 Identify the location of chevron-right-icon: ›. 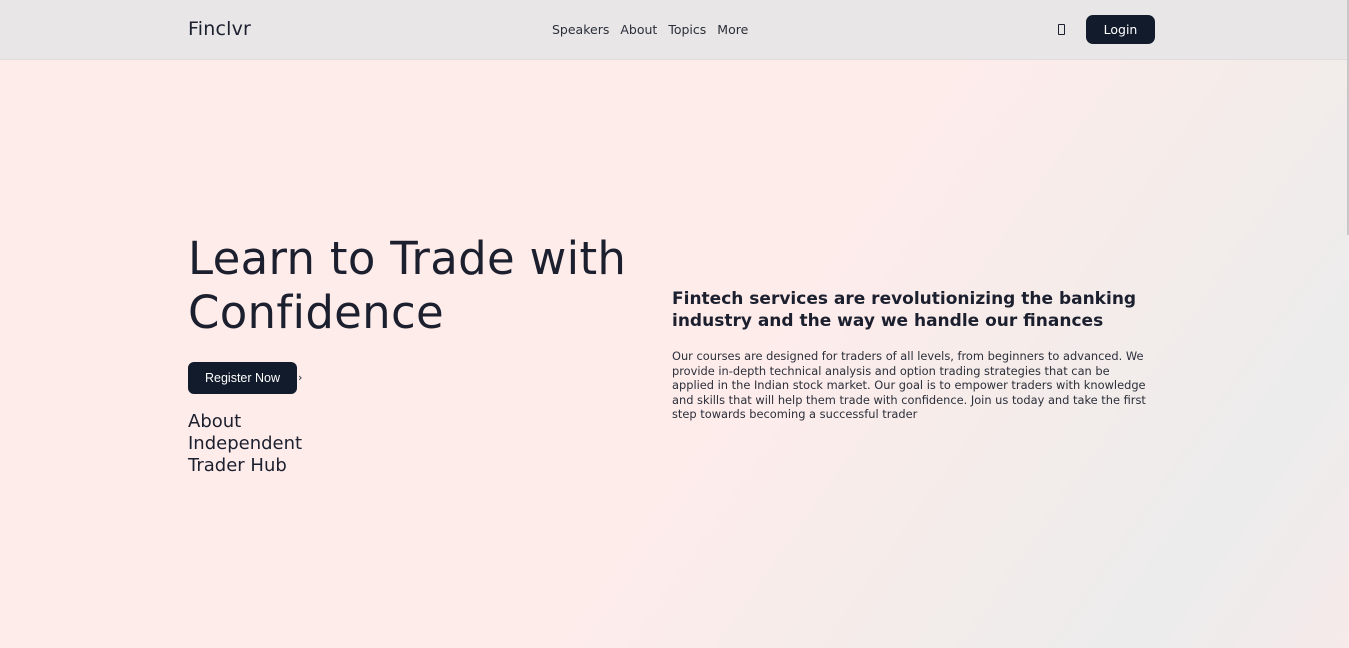
(300, 377).